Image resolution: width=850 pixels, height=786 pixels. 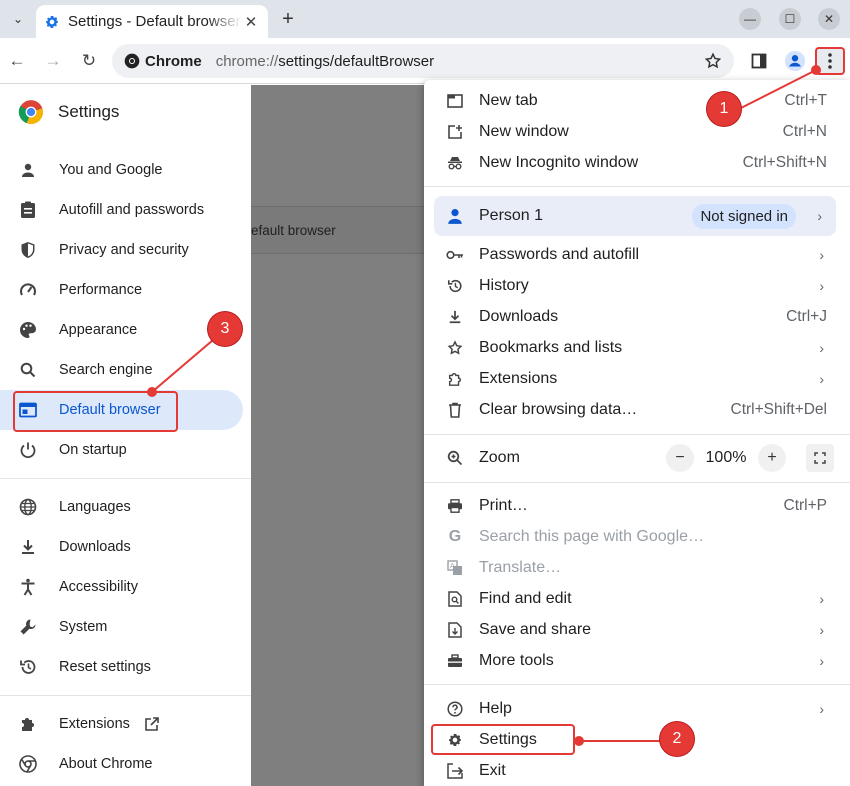 I want to click on sidebar-item-search-engine: Search engine, so click(x=121, y=370).